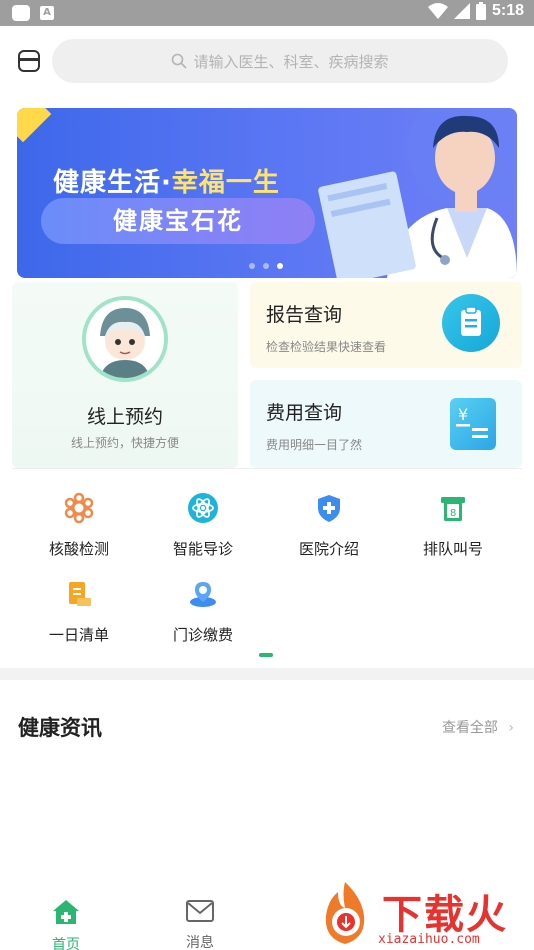 The height and width of the screenshot is (950, 534). What do you see at coordinates (202, 635) in the screenshot?
I see `function-label: 门诊缴费` at bounding box center [202, 635].